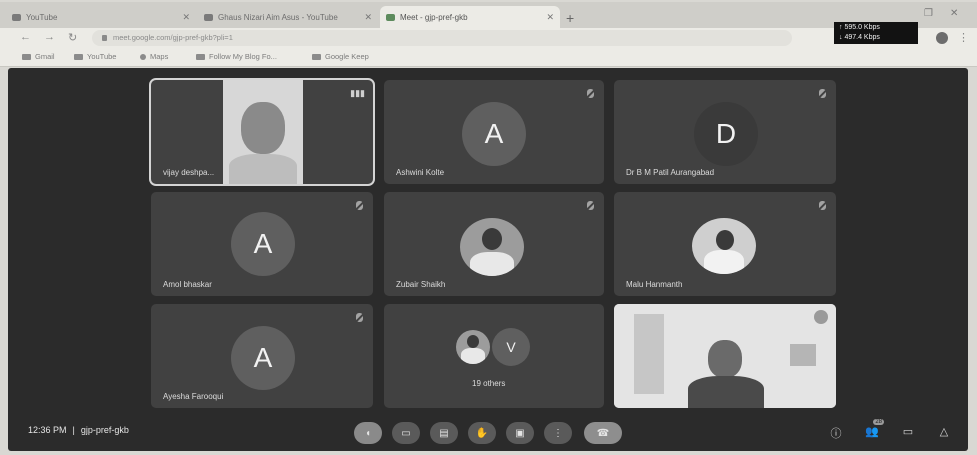  I want to click on present-icon: ▣, so click(520, 433).